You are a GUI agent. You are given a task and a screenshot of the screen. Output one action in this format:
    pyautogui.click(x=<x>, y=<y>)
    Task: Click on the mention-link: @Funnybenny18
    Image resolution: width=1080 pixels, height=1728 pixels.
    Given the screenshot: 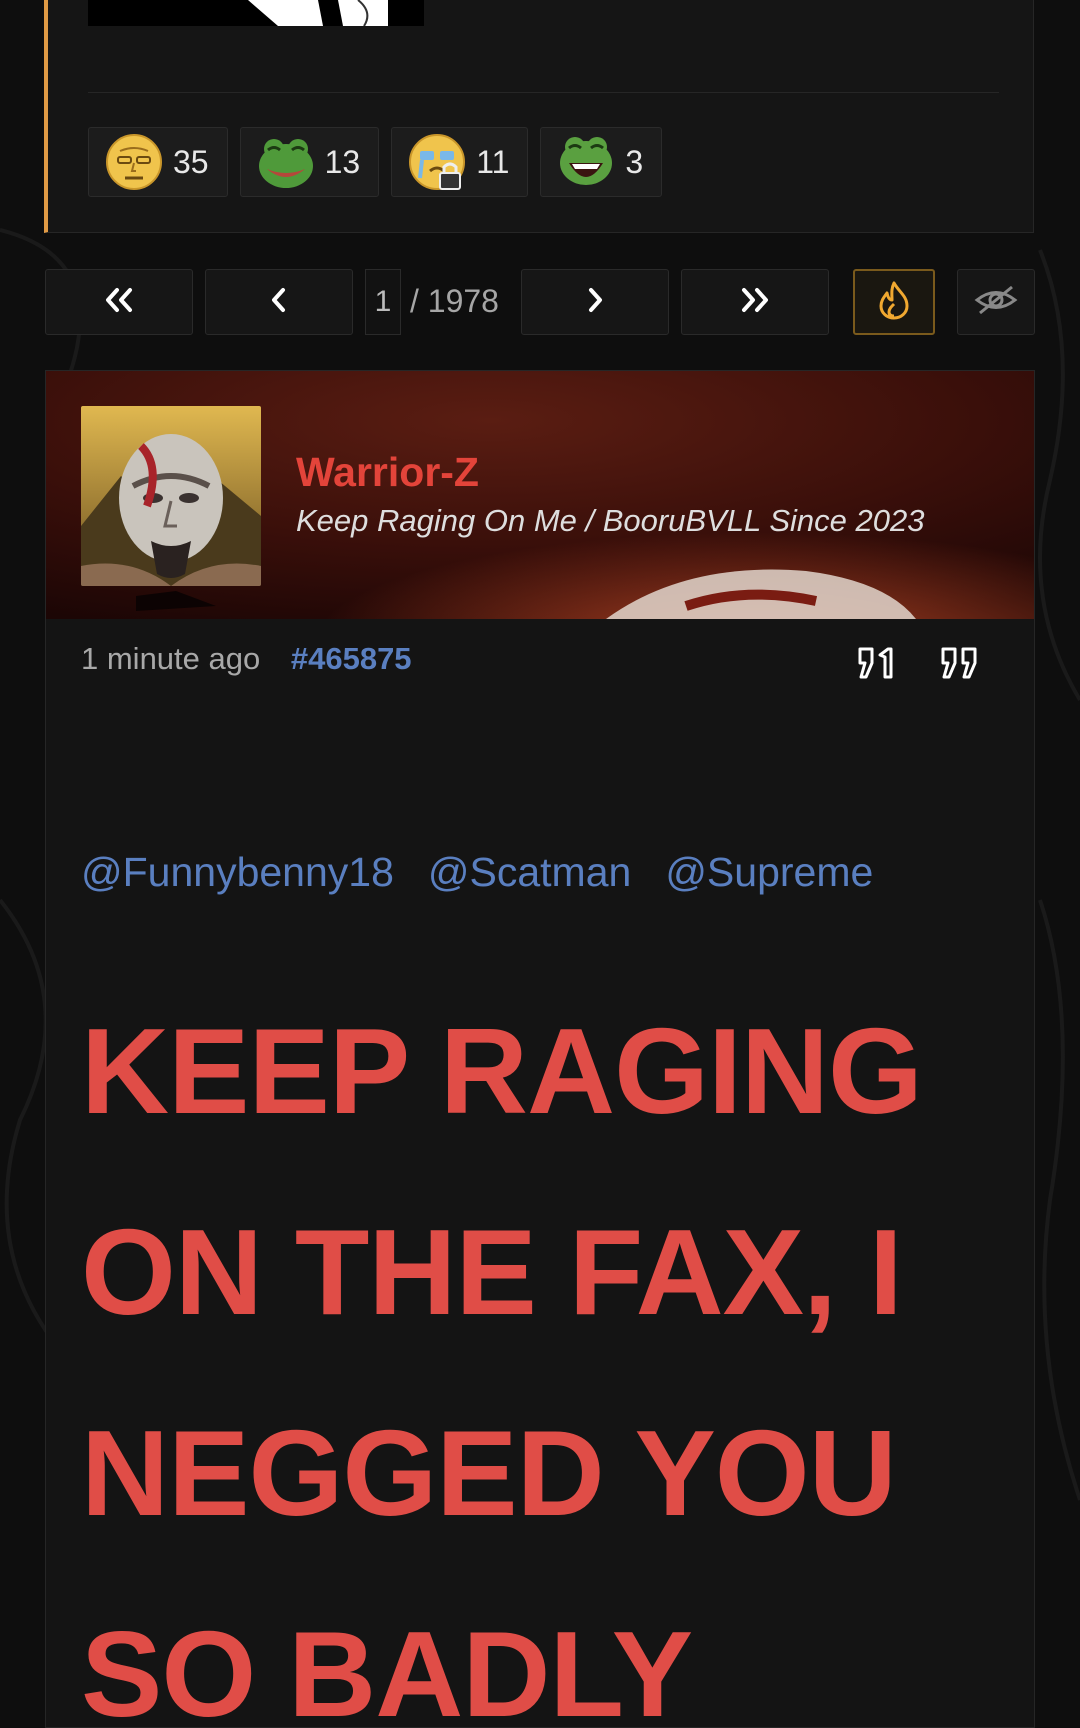 What is the action you would take?
    pyautogui.click(x=237, y=872)
    